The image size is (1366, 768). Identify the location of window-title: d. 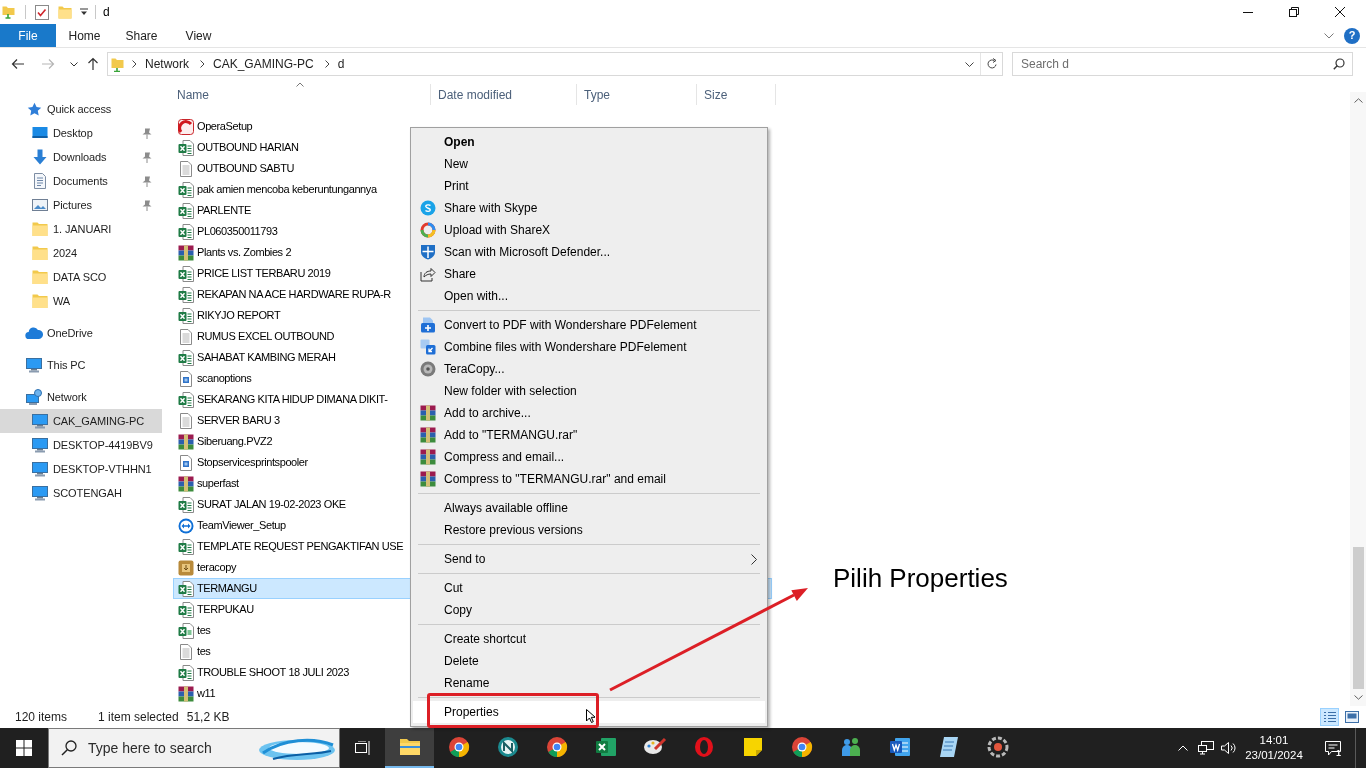
(106, 12).